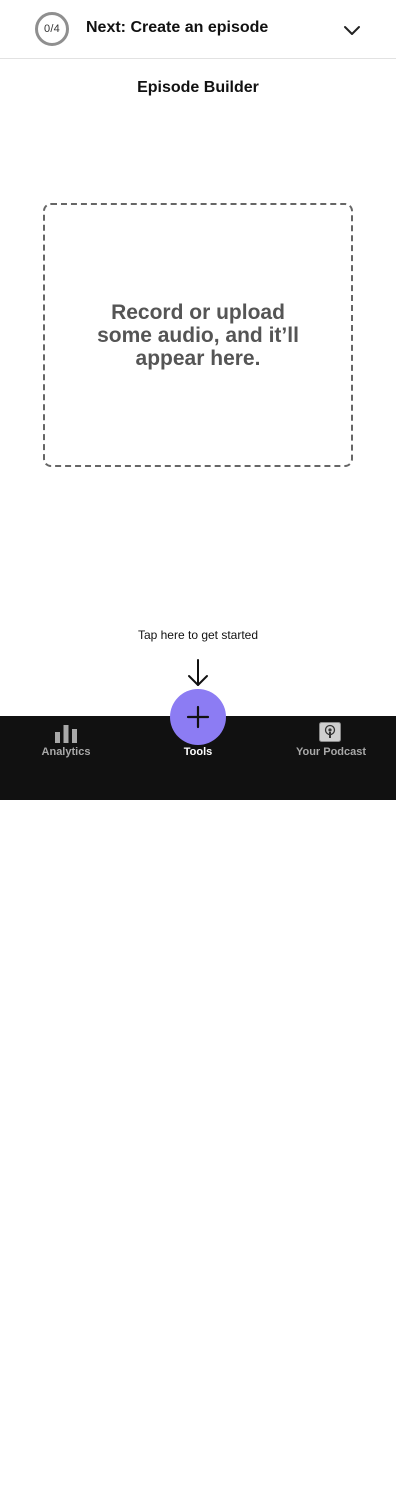  Describe the element at coordinates (330, 732) in the screenshot. I see `podcast-icon` at that location.